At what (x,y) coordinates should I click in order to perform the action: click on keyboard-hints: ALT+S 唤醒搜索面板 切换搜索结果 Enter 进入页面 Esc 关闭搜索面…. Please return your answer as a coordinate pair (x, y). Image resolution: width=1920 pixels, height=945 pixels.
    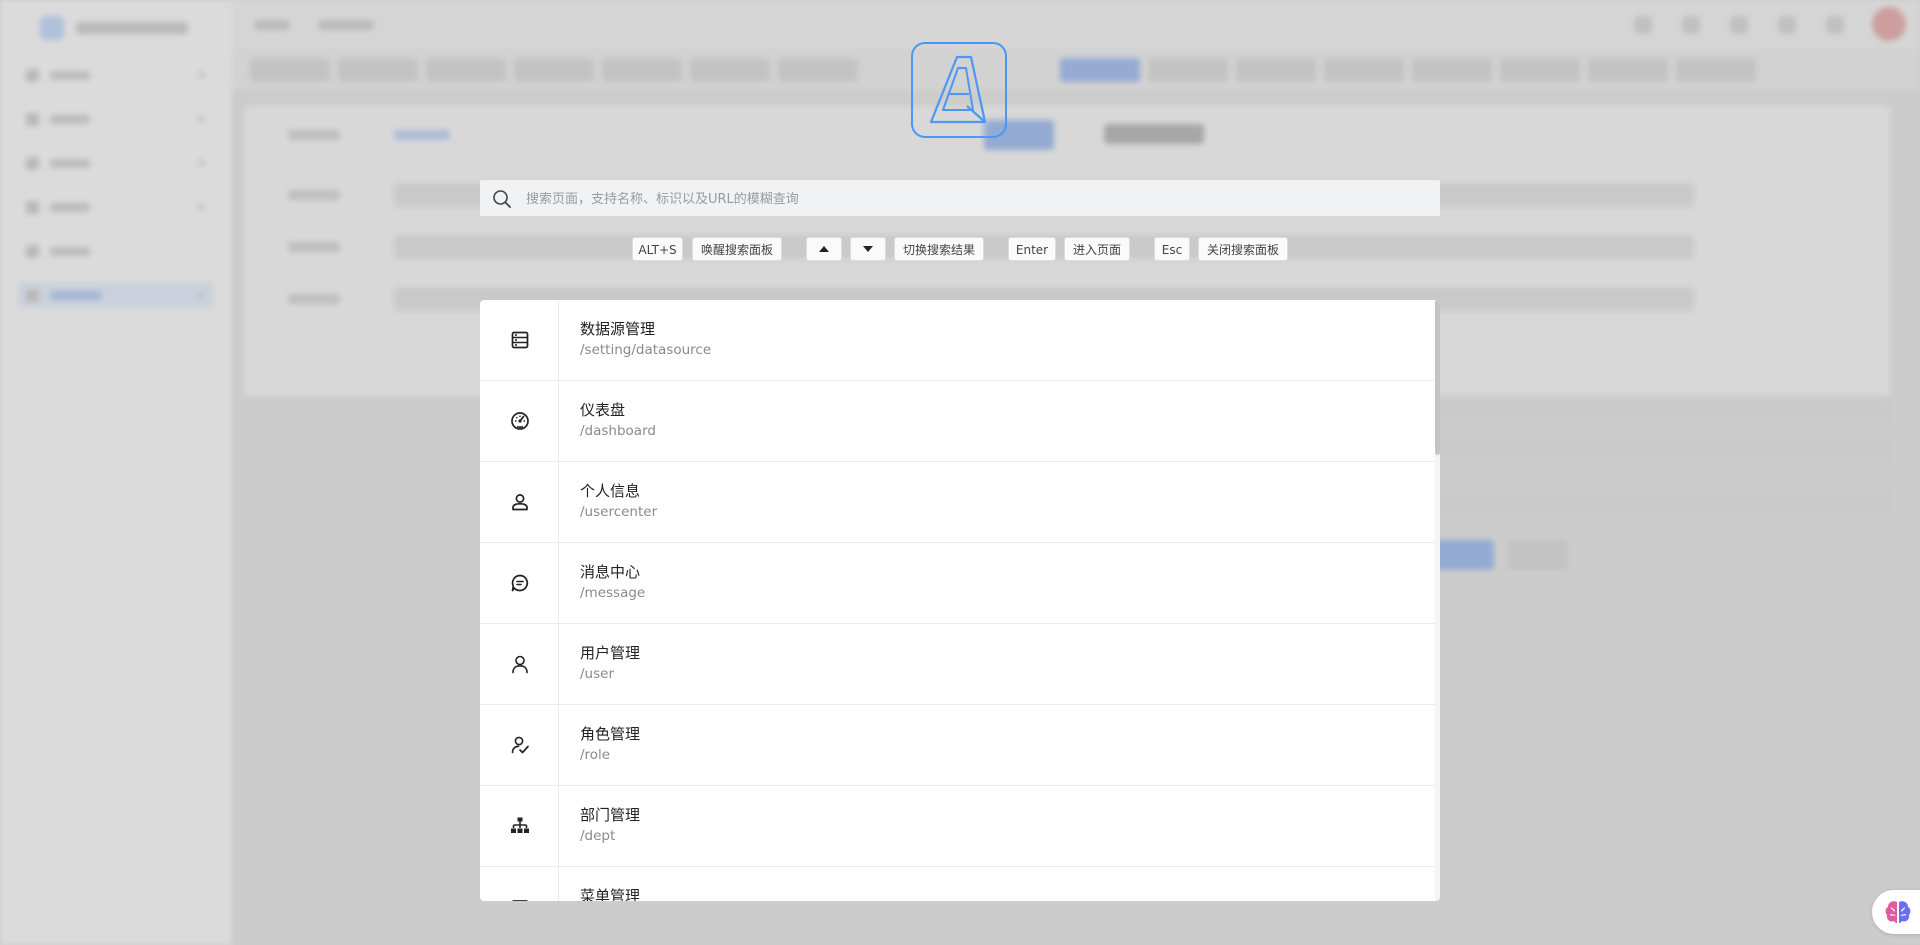
    Looking at the image, I should click on (960, 249).